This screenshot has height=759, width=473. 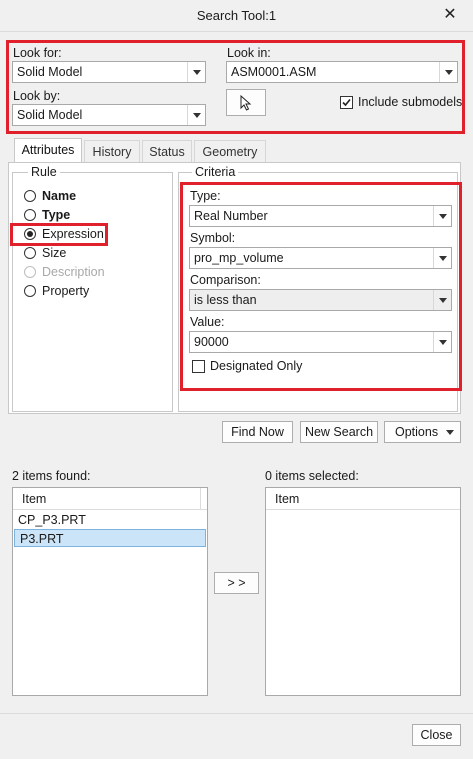 What do you see at coordinates (54, 253) in the screenshot?
I see `rule-size-label: Size` at bounding box center [54, 253].